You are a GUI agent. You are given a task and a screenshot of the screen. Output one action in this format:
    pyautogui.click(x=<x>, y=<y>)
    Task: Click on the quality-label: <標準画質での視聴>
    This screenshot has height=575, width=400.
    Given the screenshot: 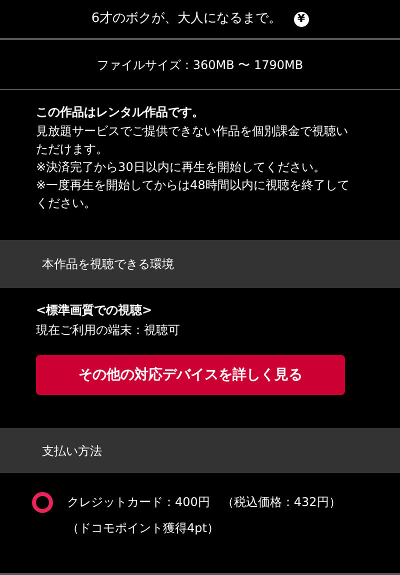 What is the action you would take?
    pyautogui.click(x=95, y=310)
    